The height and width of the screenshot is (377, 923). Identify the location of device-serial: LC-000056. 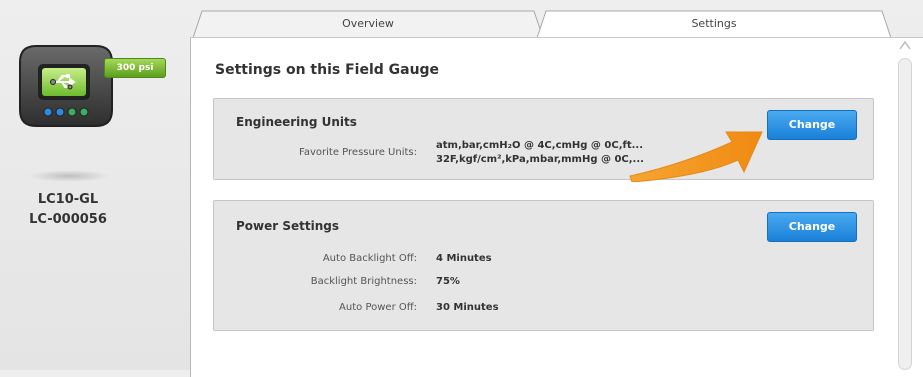
(68, 219).